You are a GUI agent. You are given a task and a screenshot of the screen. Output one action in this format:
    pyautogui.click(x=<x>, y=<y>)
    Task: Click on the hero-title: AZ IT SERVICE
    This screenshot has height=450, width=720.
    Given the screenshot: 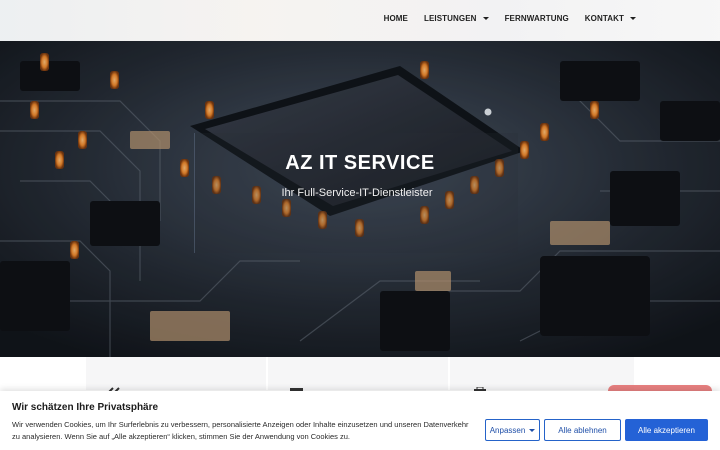 What is the action you would take?
    pyautogui.click(x=360, y=163)
    